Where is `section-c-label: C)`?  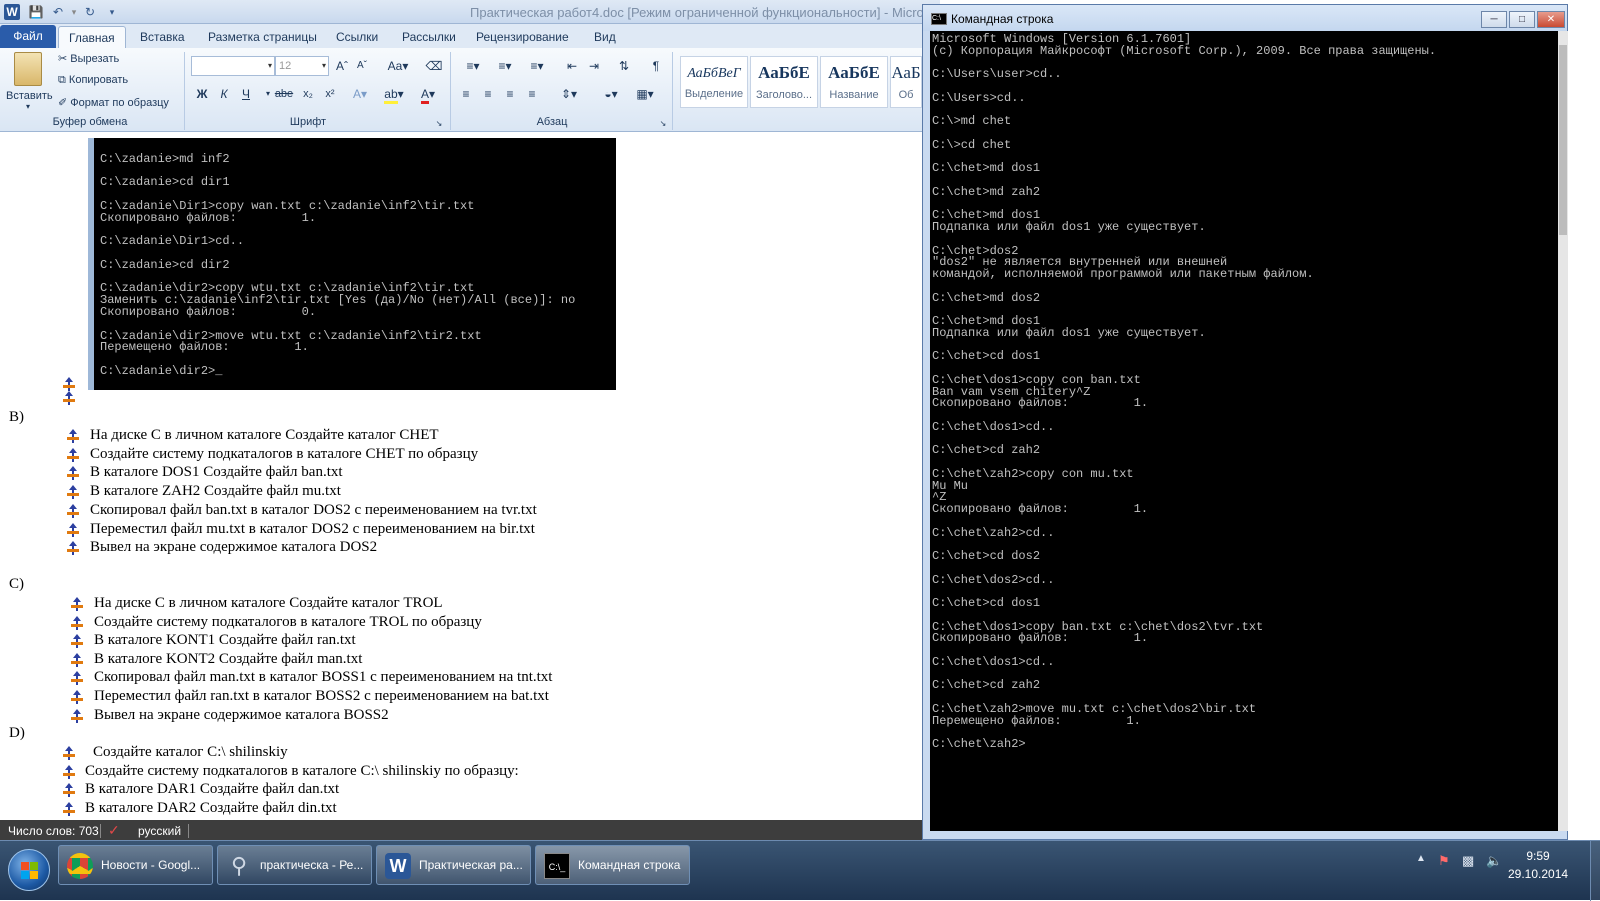 section-c-label: C) is located at coordinates (16, 584).